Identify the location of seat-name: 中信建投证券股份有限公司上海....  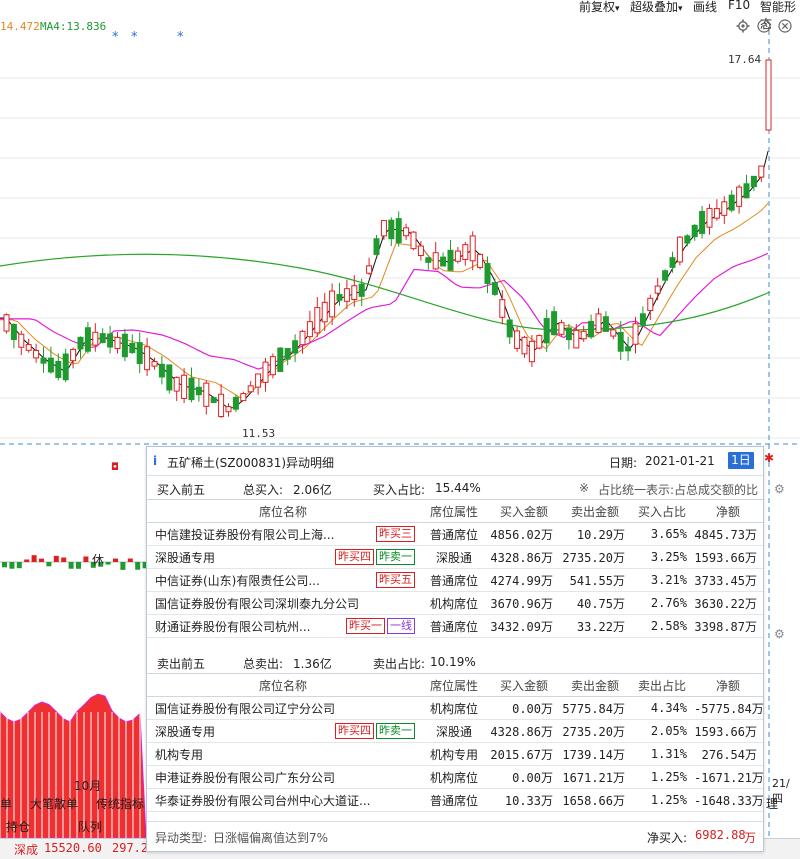
(244, 534).